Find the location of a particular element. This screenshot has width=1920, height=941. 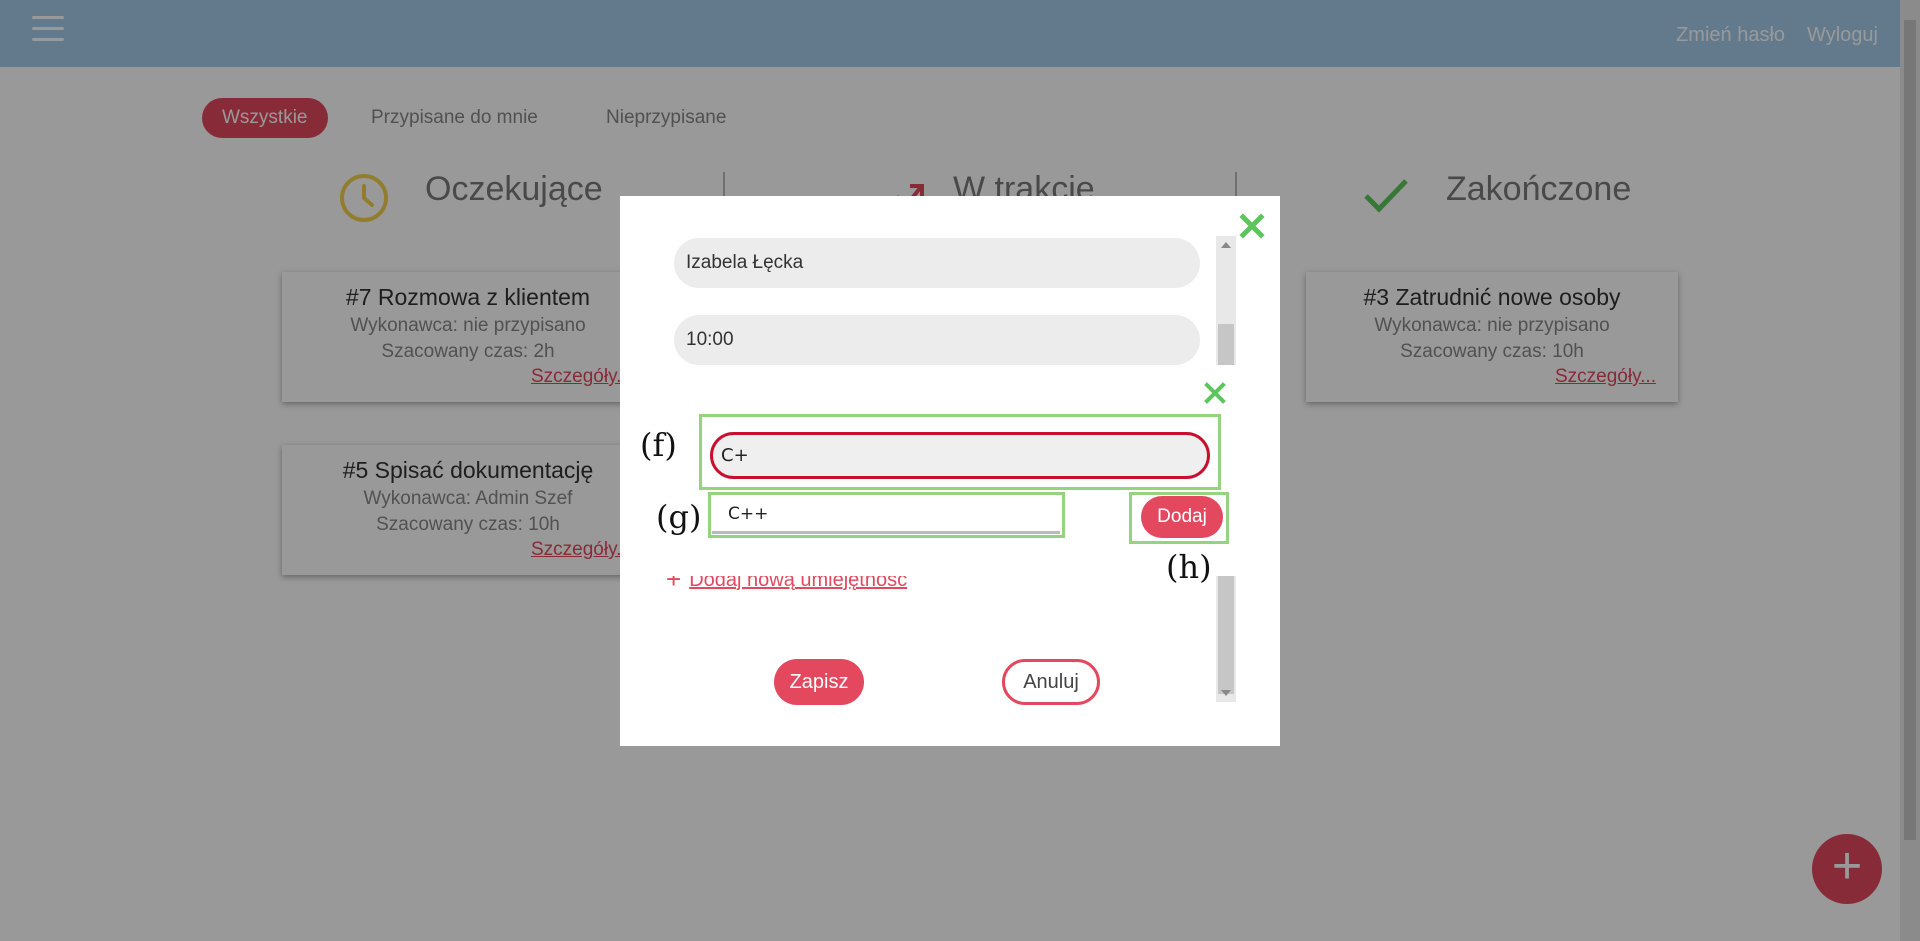

annotation-label-f: (f) is located at coordinates (658, 445).